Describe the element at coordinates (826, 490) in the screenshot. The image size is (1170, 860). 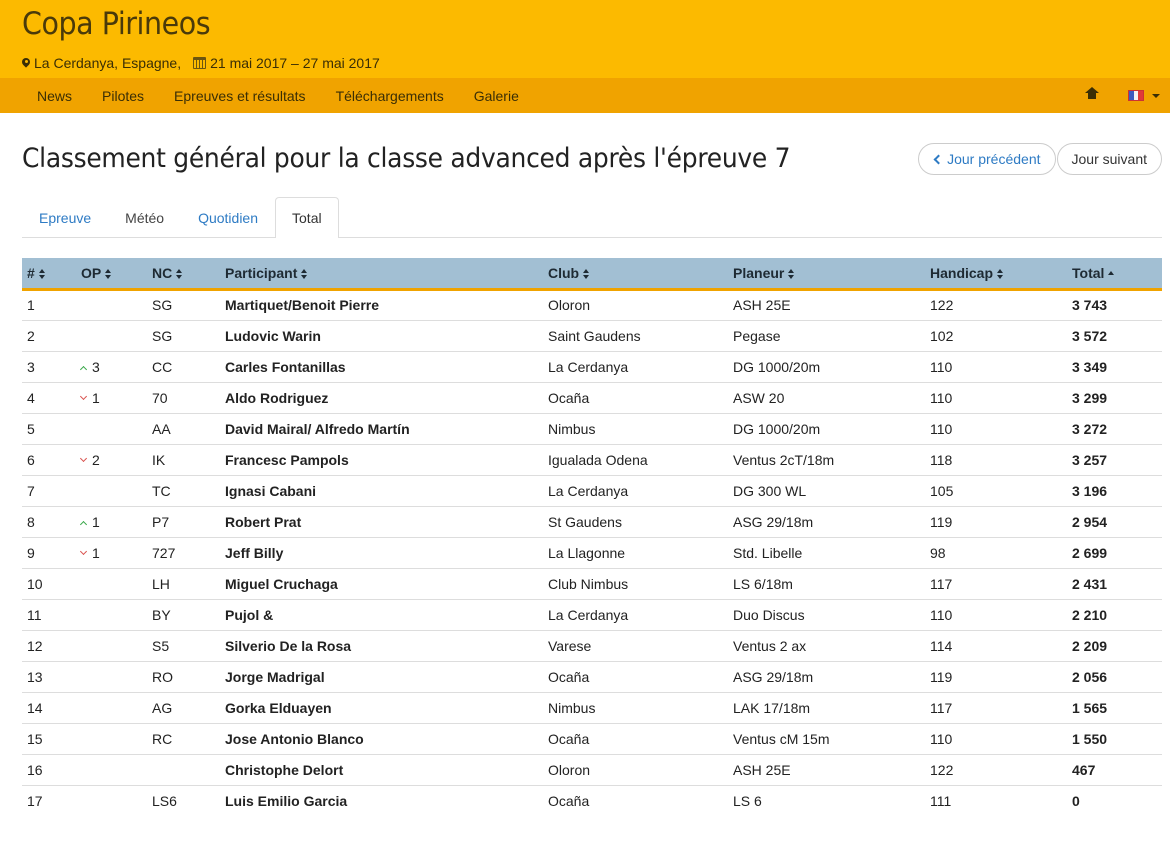
I see `cell-planeur: DG 300 WL` at that location.